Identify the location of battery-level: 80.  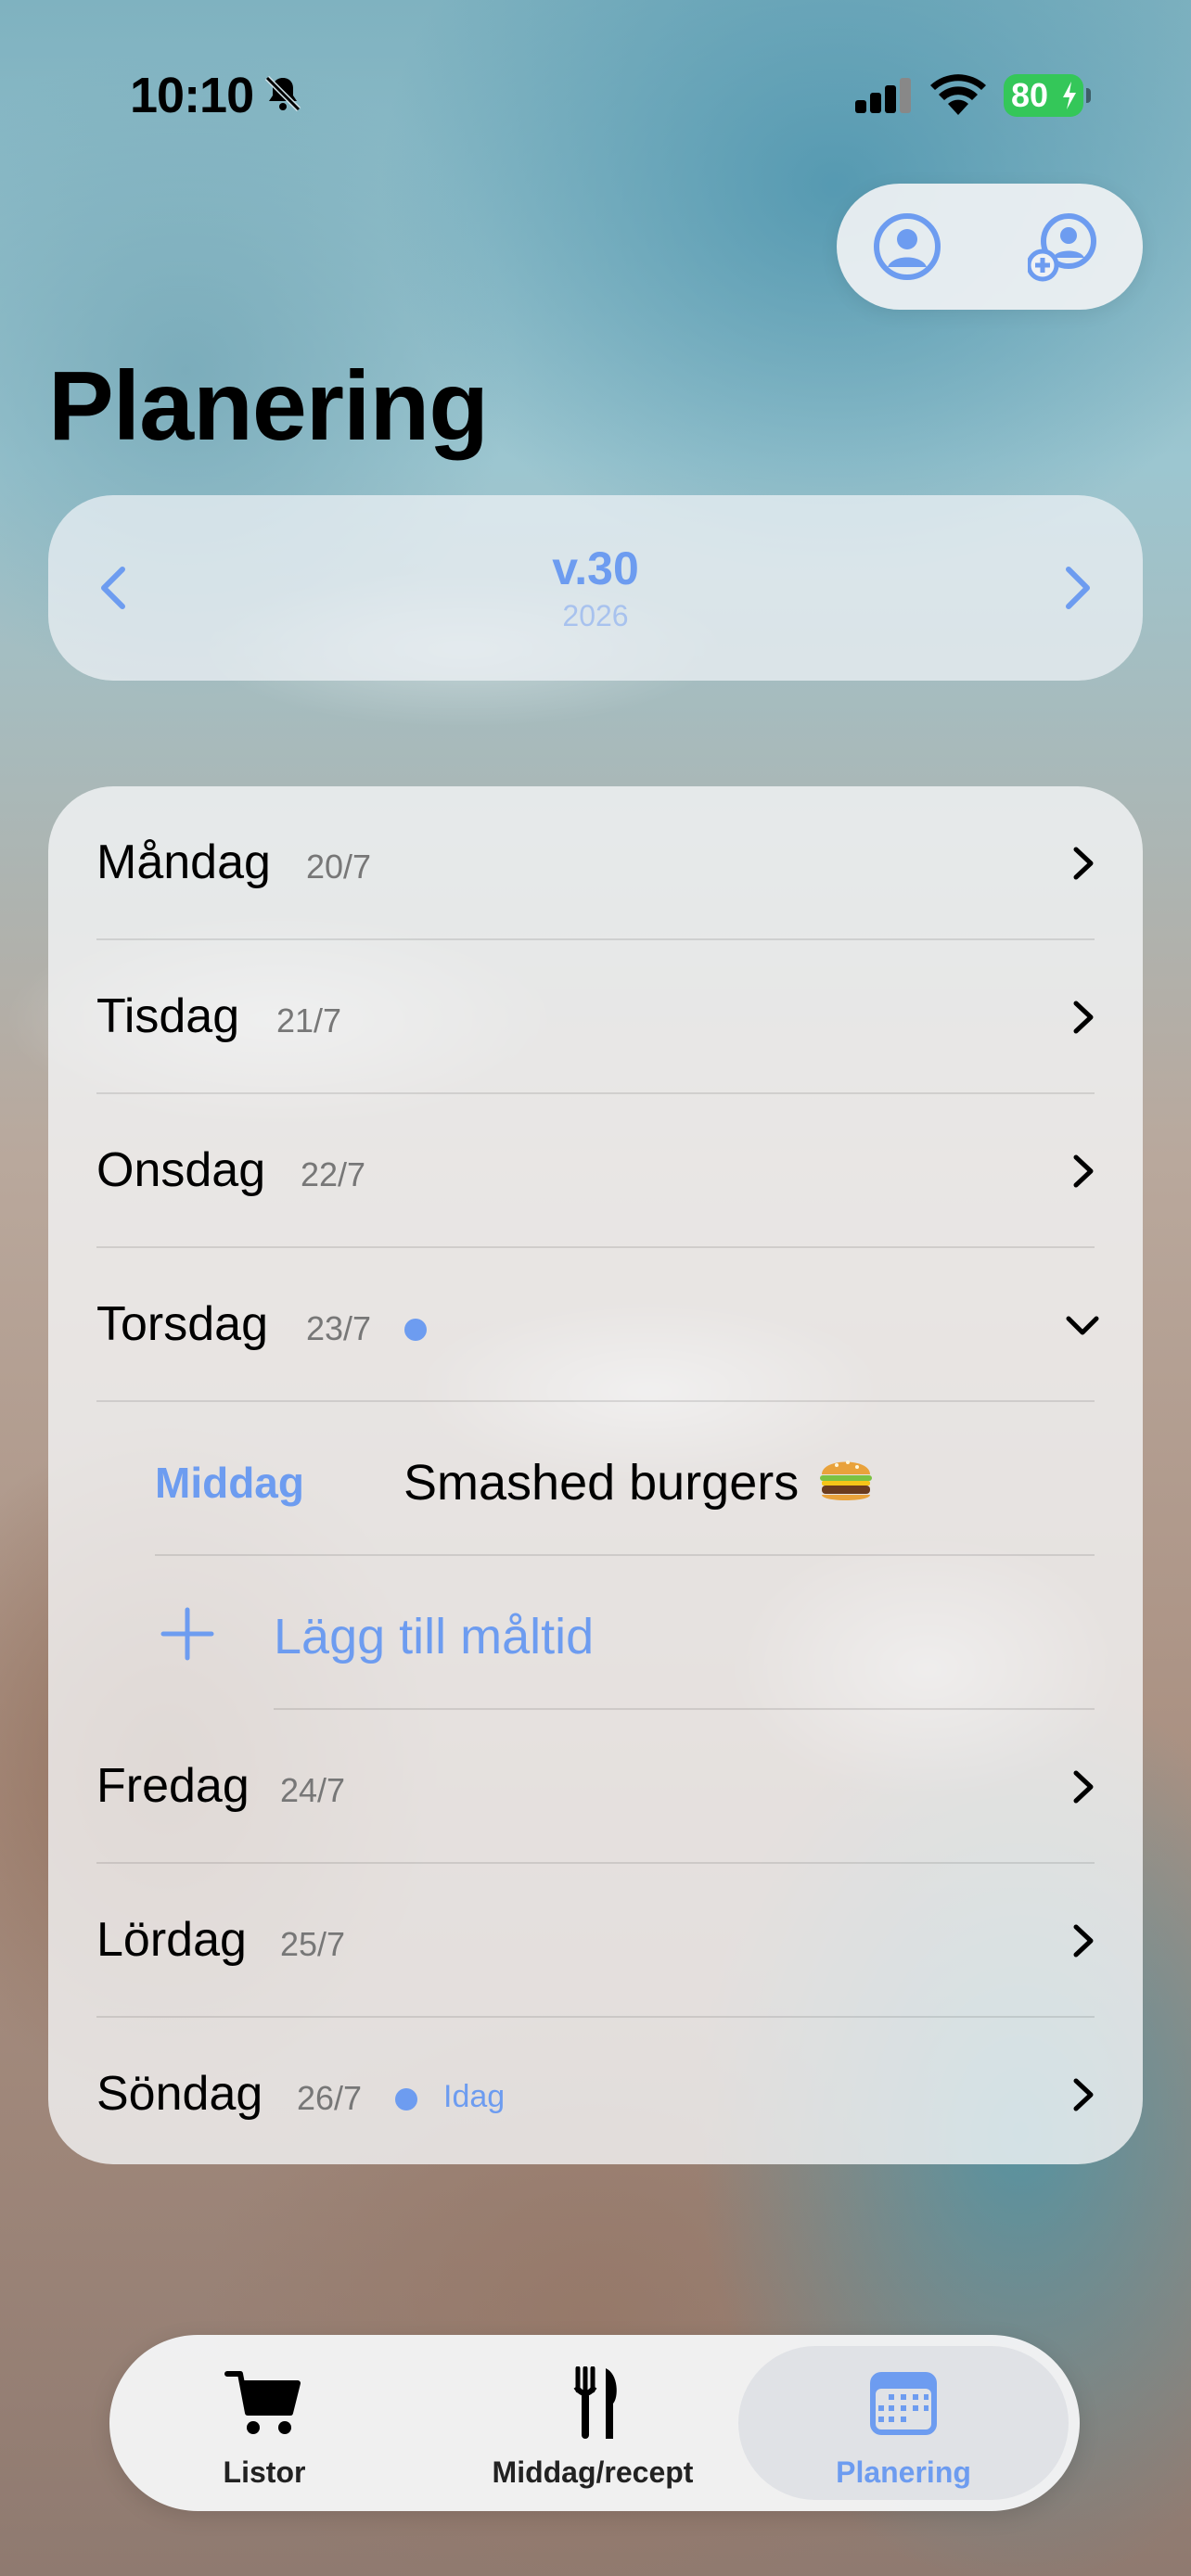
(1030, 95).